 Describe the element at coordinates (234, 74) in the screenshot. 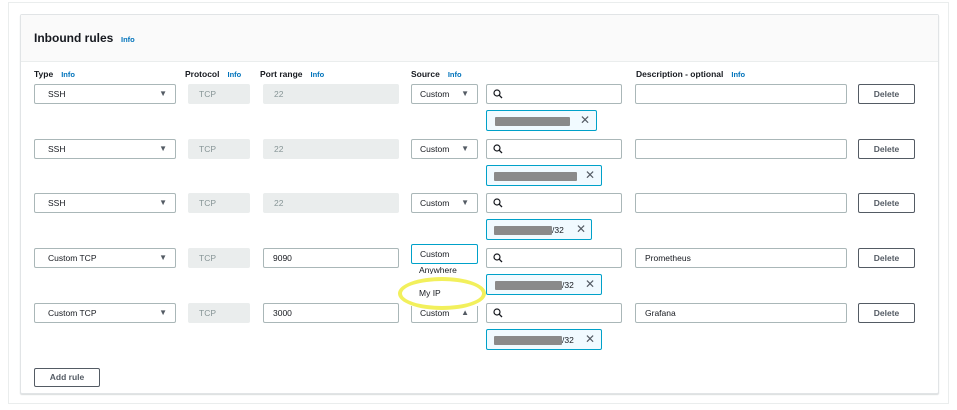

I see `protocol-info-link: Info` at that location.